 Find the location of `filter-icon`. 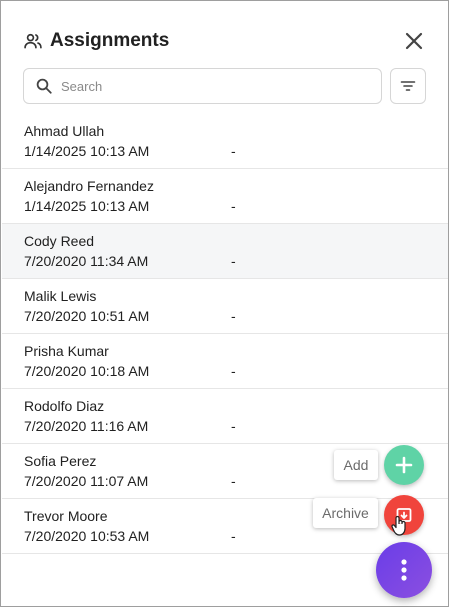

filter-icon is located at coordinates (408, 86).